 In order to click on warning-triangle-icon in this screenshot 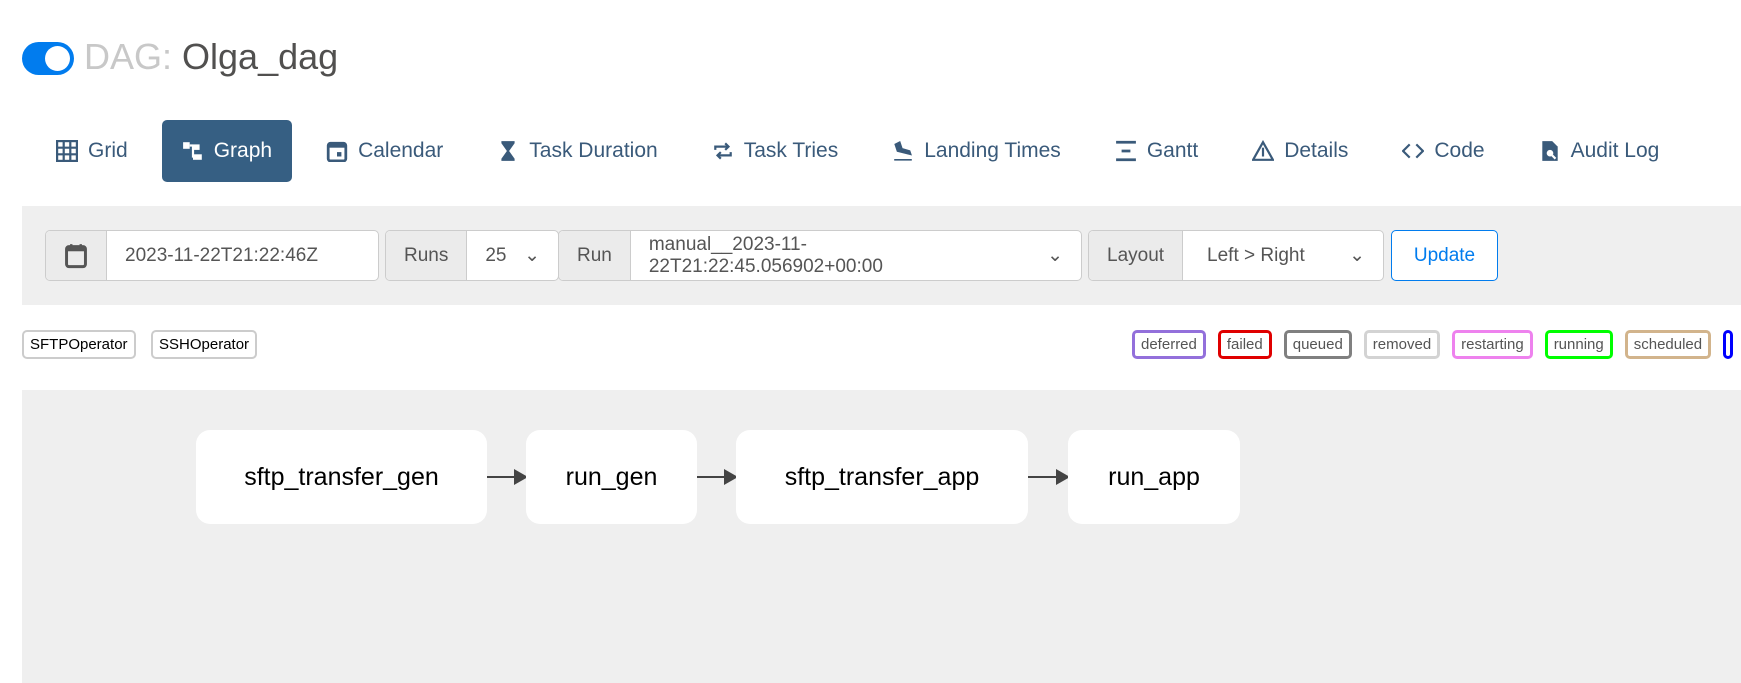, I will do `click(1263, 150)`.